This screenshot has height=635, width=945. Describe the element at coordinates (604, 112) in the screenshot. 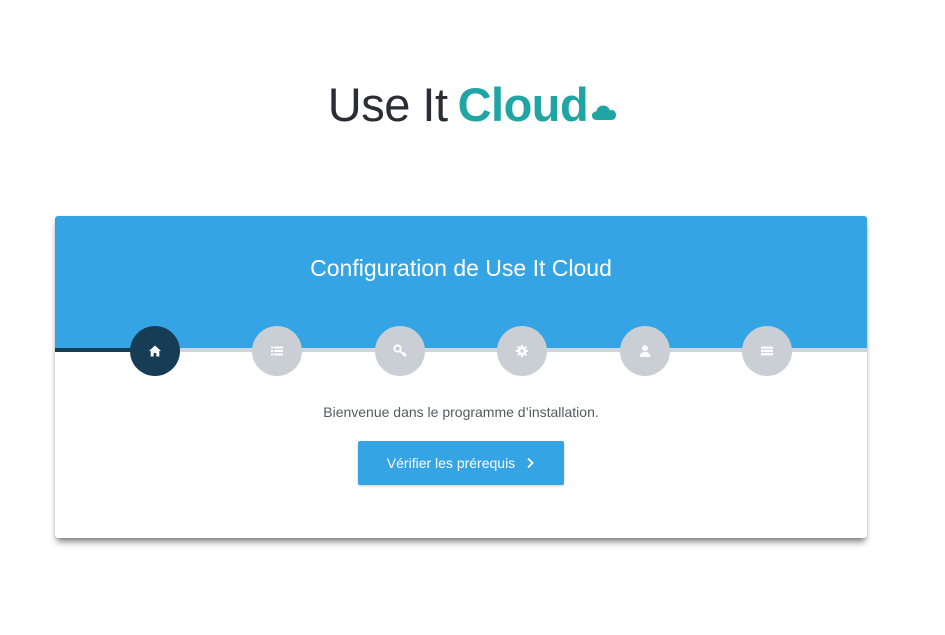

I see `cloud-icon` at that location.